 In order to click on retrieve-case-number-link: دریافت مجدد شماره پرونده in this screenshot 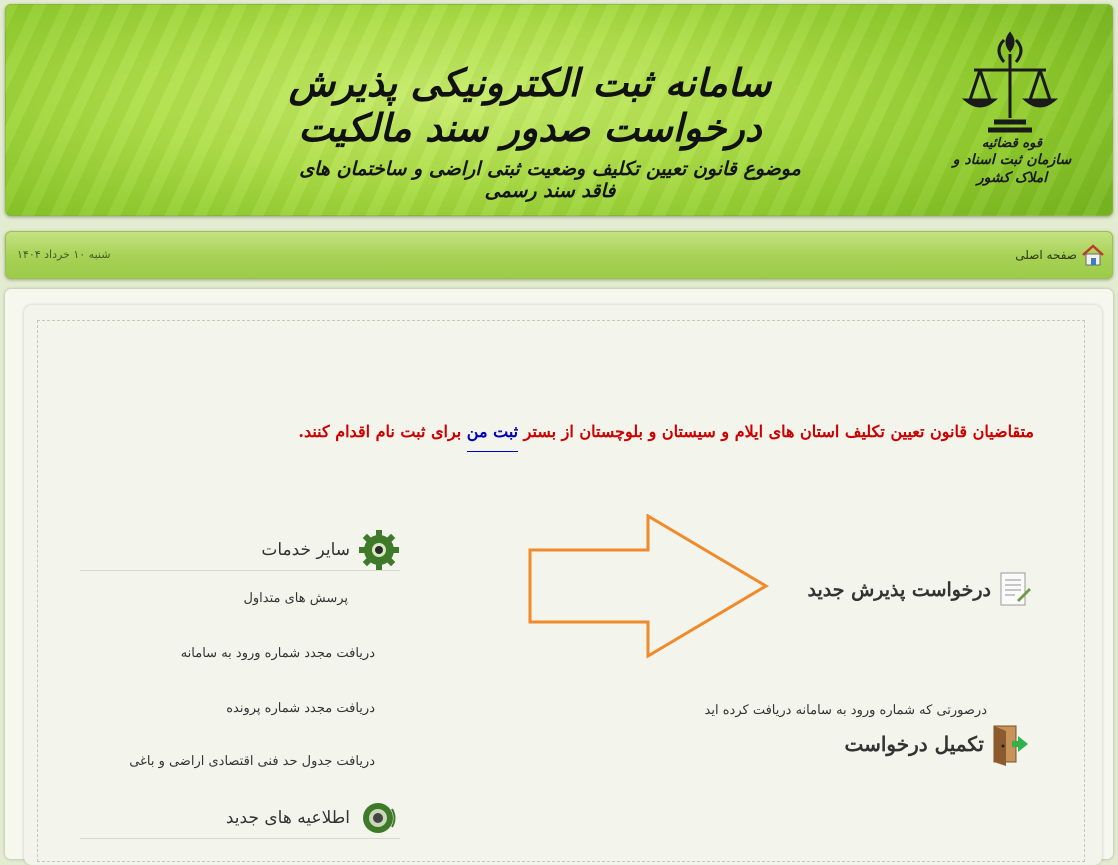, I will do `click(300, 708)`.